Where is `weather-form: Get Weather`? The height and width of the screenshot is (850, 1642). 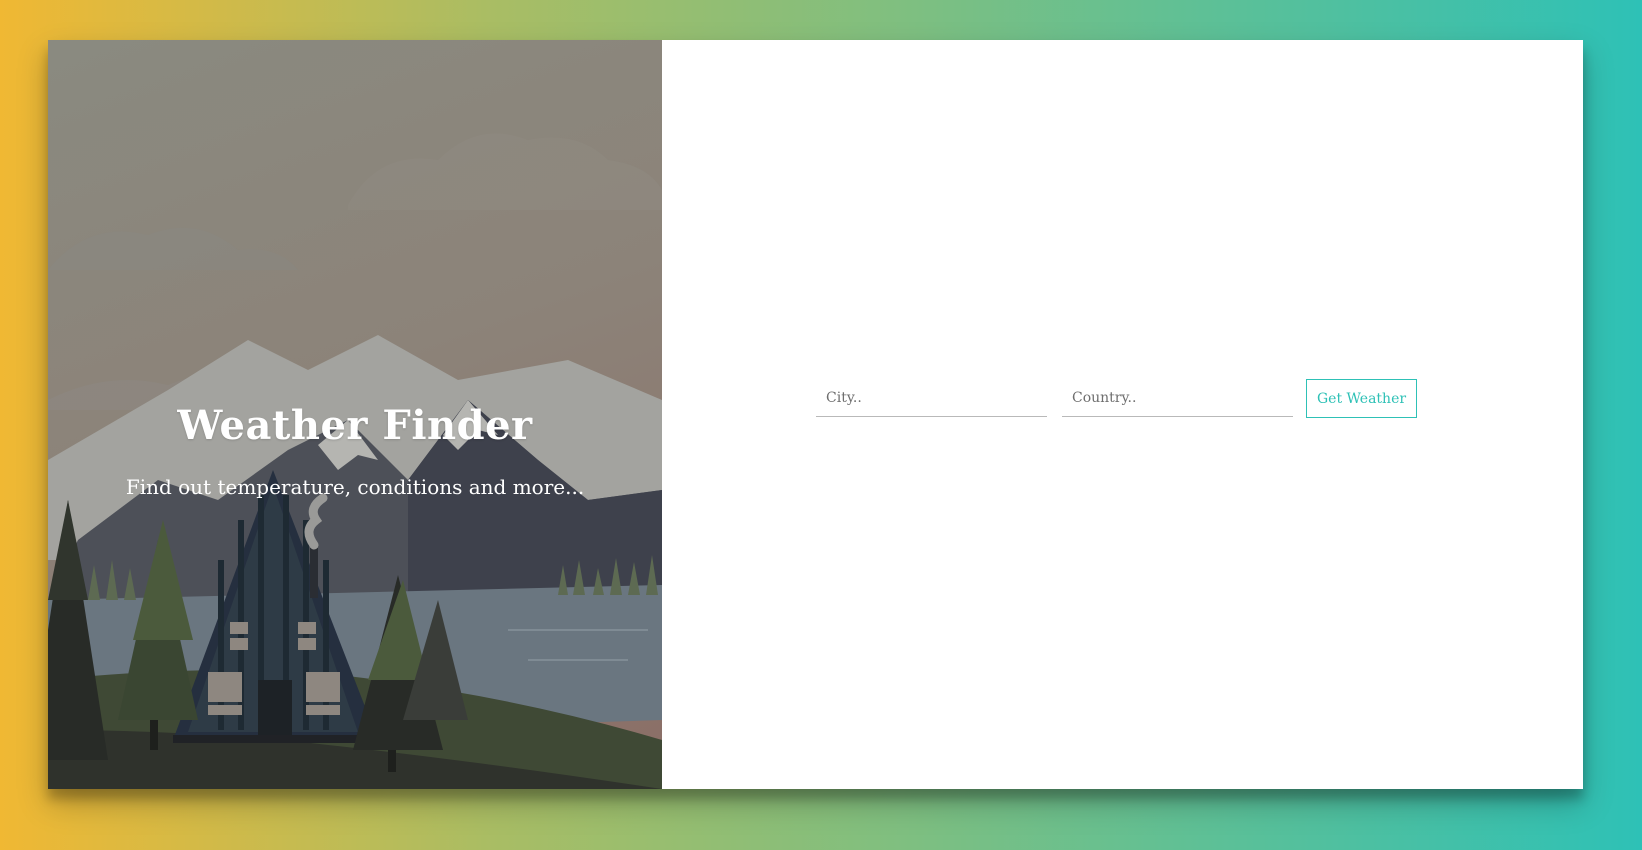
weather-form: Get Weather is located at coordinates (1117, 398).